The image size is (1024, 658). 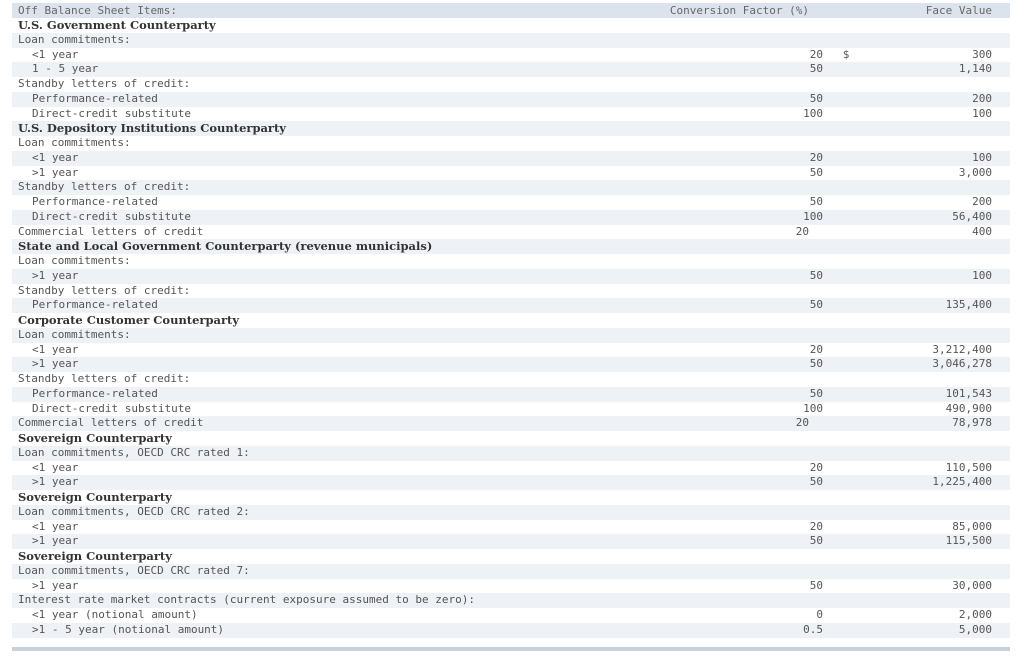 What do you see at coordinates (972, 423) in the screenshot?
I see `face-value-cell: 78,978` at bounding box center [972, 423].